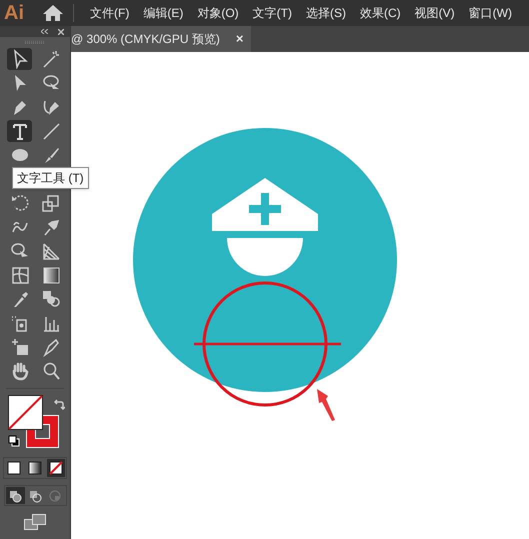 The height and width of the screenshot is (539, 529). Describe the element at coordinates (19, 131) in the screenshot. I see `type-icon` at that location.